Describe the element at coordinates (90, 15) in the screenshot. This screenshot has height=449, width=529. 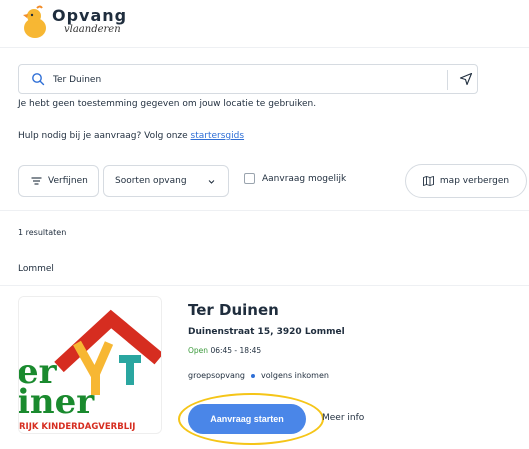
I see `logo-title: Opvang` at that location.